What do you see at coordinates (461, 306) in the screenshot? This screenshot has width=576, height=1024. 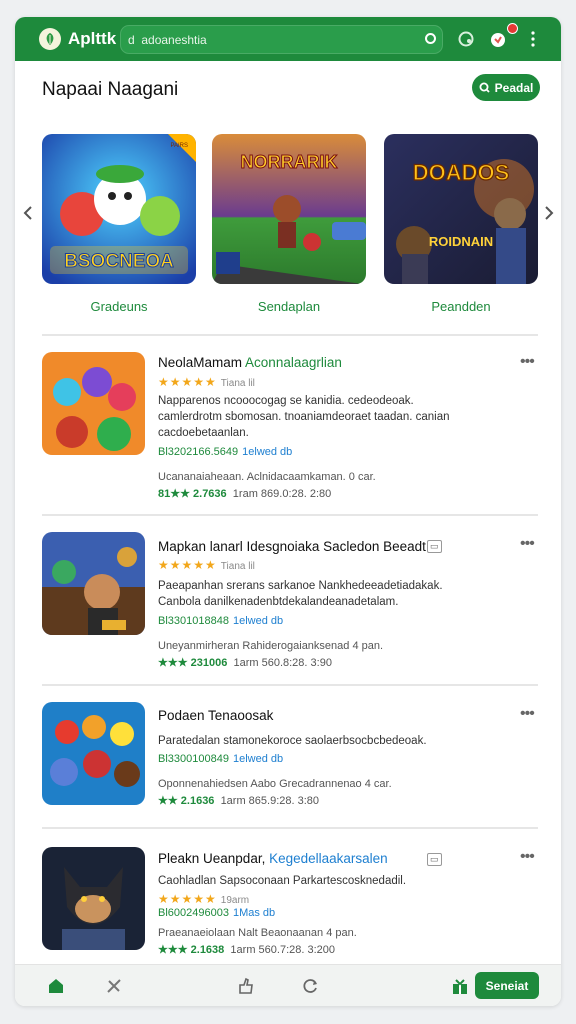 I see `featured-label-3: Peandden` at bounding box center [461, 306].